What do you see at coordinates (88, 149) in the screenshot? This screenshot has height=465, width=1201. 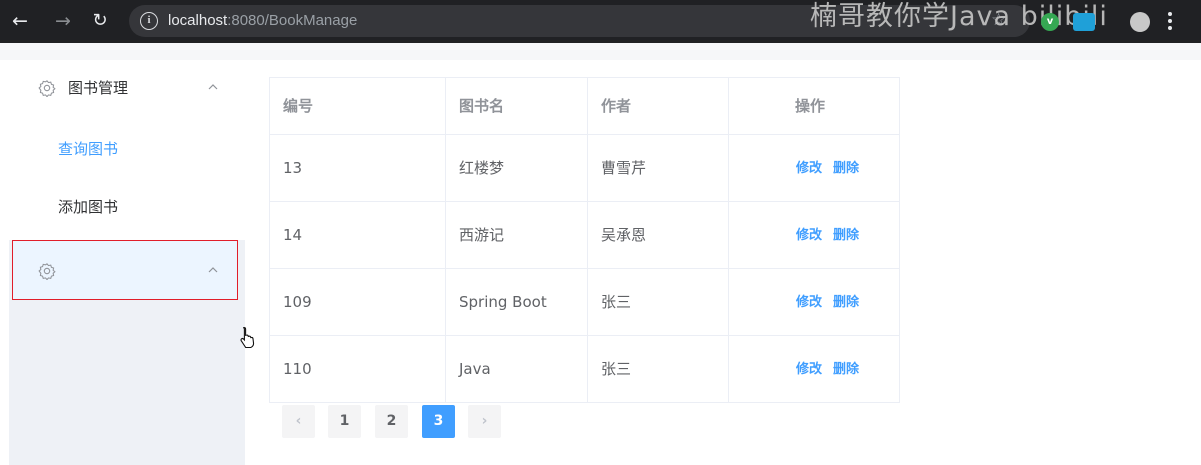 I see `menu-item-label: 查询图书` at bounding box center [88, 149].